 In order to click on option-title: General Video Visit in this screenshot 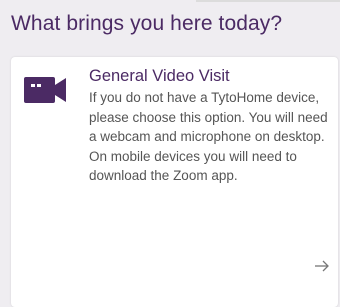, I will do `click(159, 76)`.